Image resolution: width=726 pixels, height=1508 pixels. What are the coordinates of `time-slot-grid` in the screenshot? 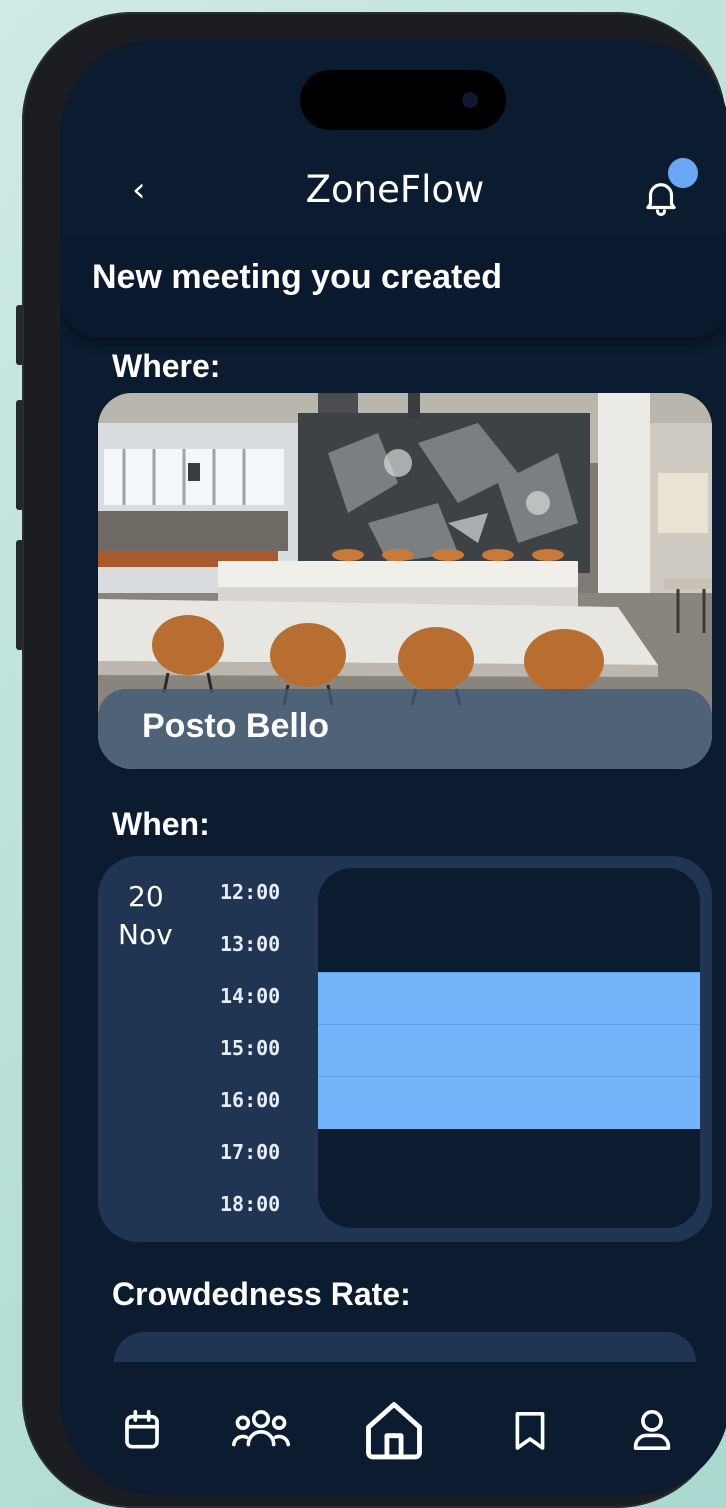 It's located at (509, 1048).